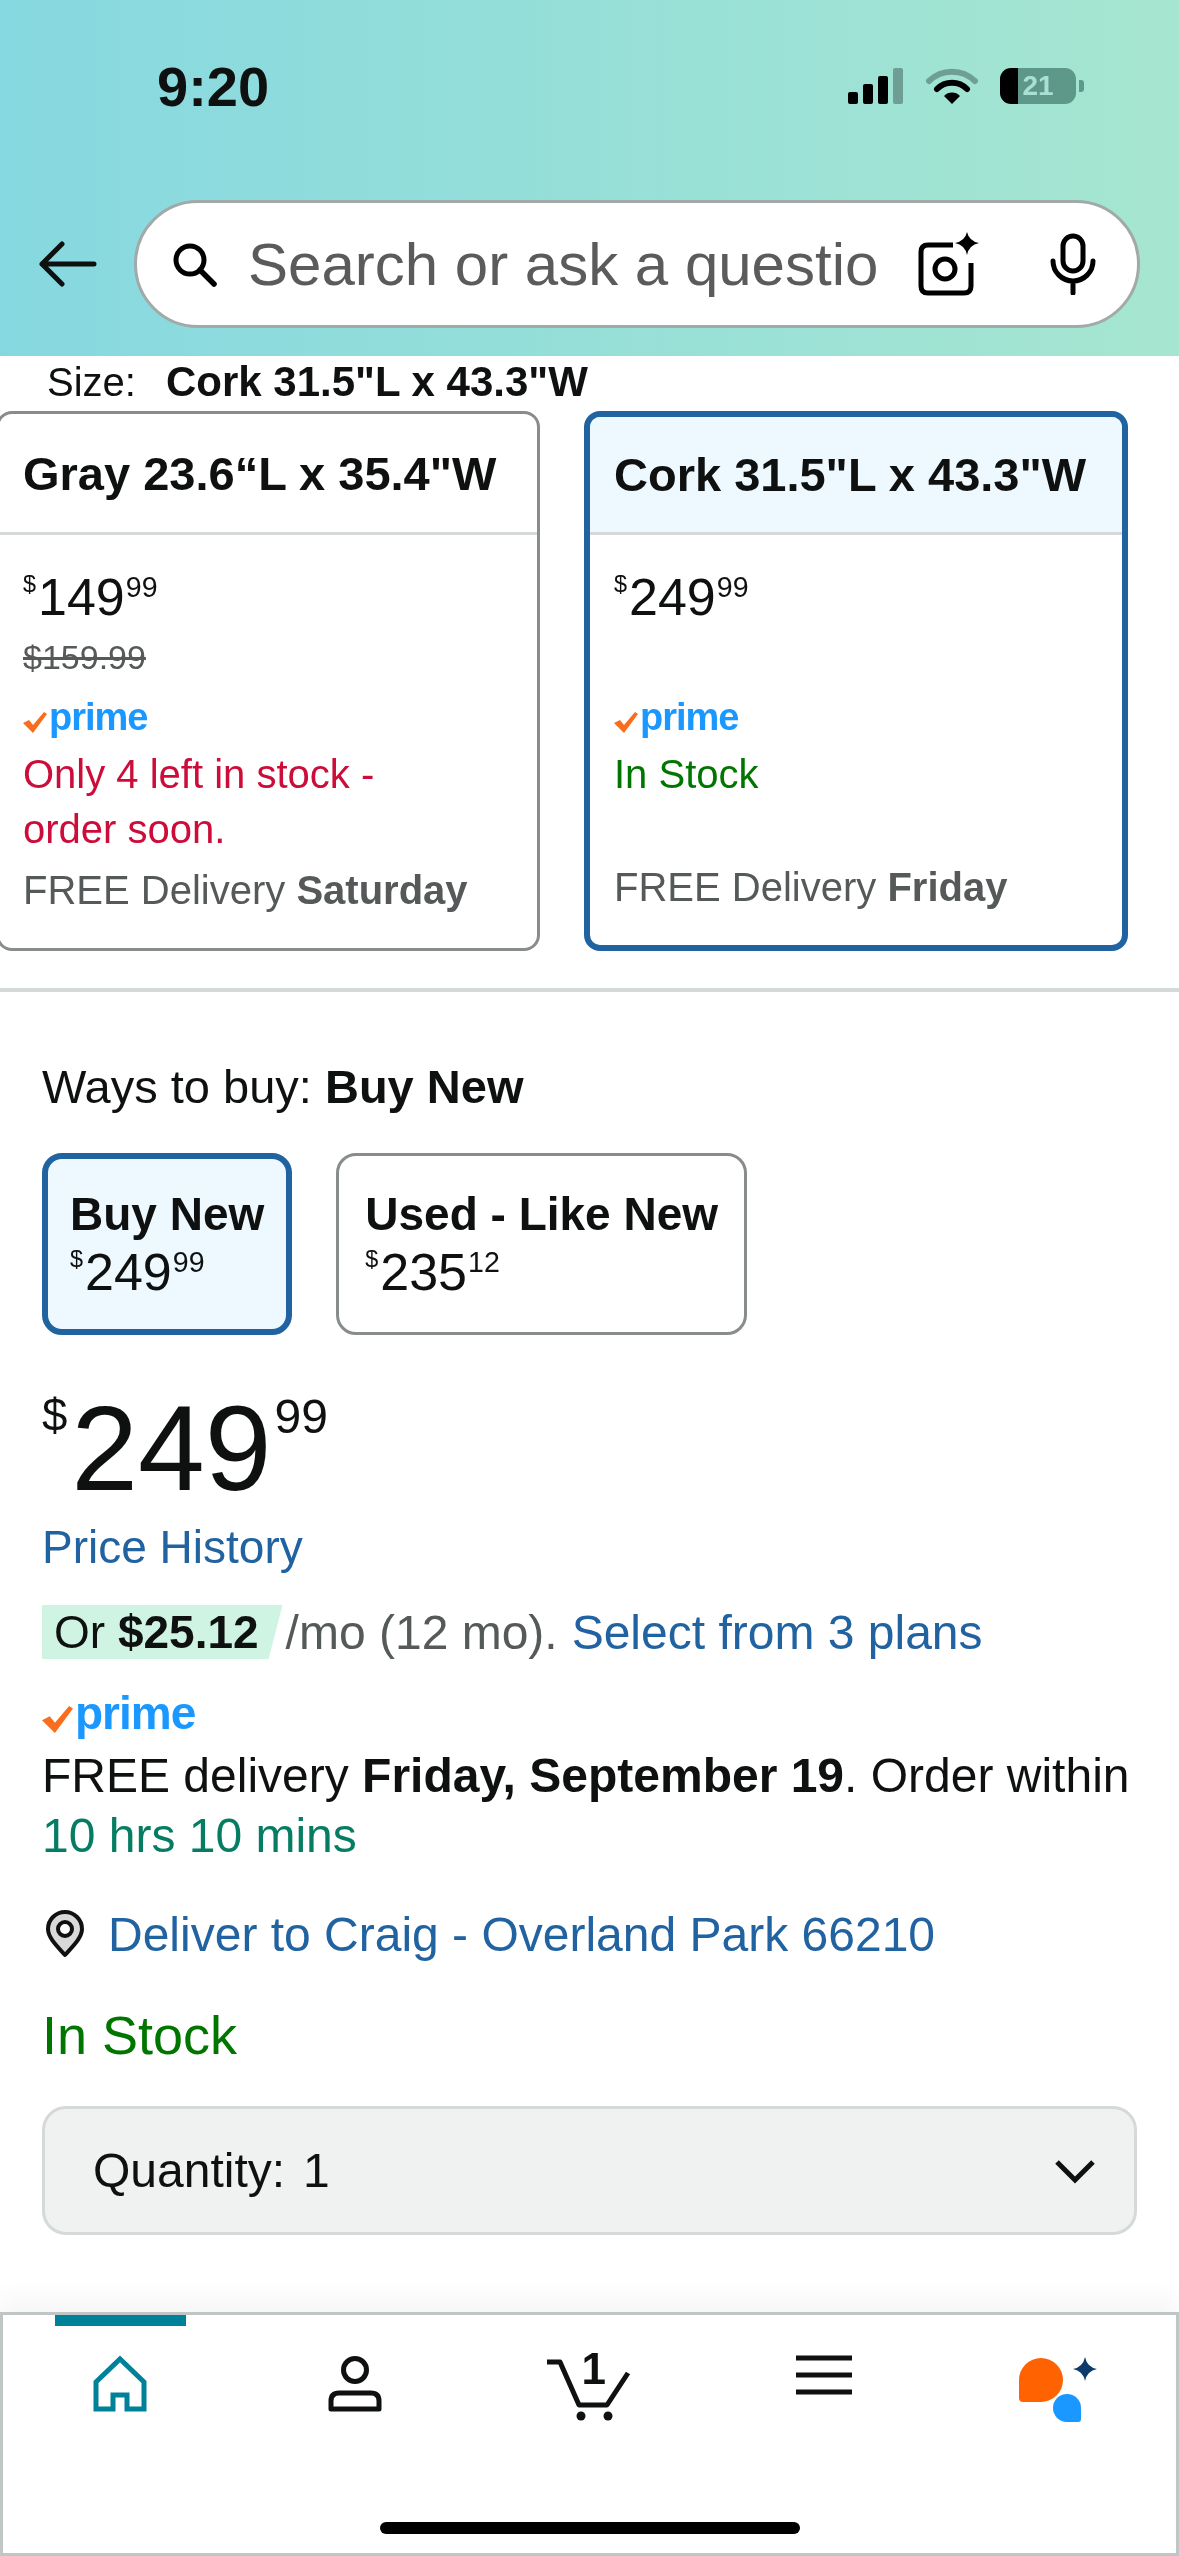 This screenshot has height=2556, width=1179. Describe the element at coordinates (245, 890) in the screenshot. I see `delivery-text: FREE Delivery Saturday` at that location.